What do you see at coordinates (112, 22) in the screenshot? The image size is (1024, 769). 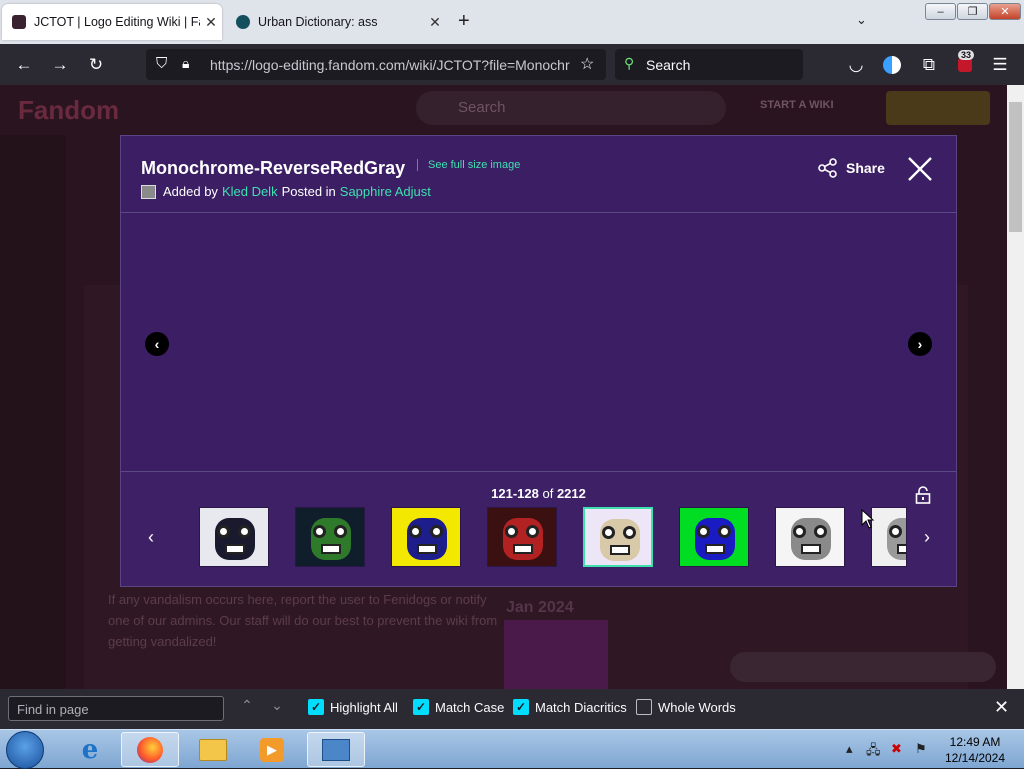 I see `tab-jctot: JCTOT | Logo Editing Wiki | Fan ✕` at bounding box center [112, 22].